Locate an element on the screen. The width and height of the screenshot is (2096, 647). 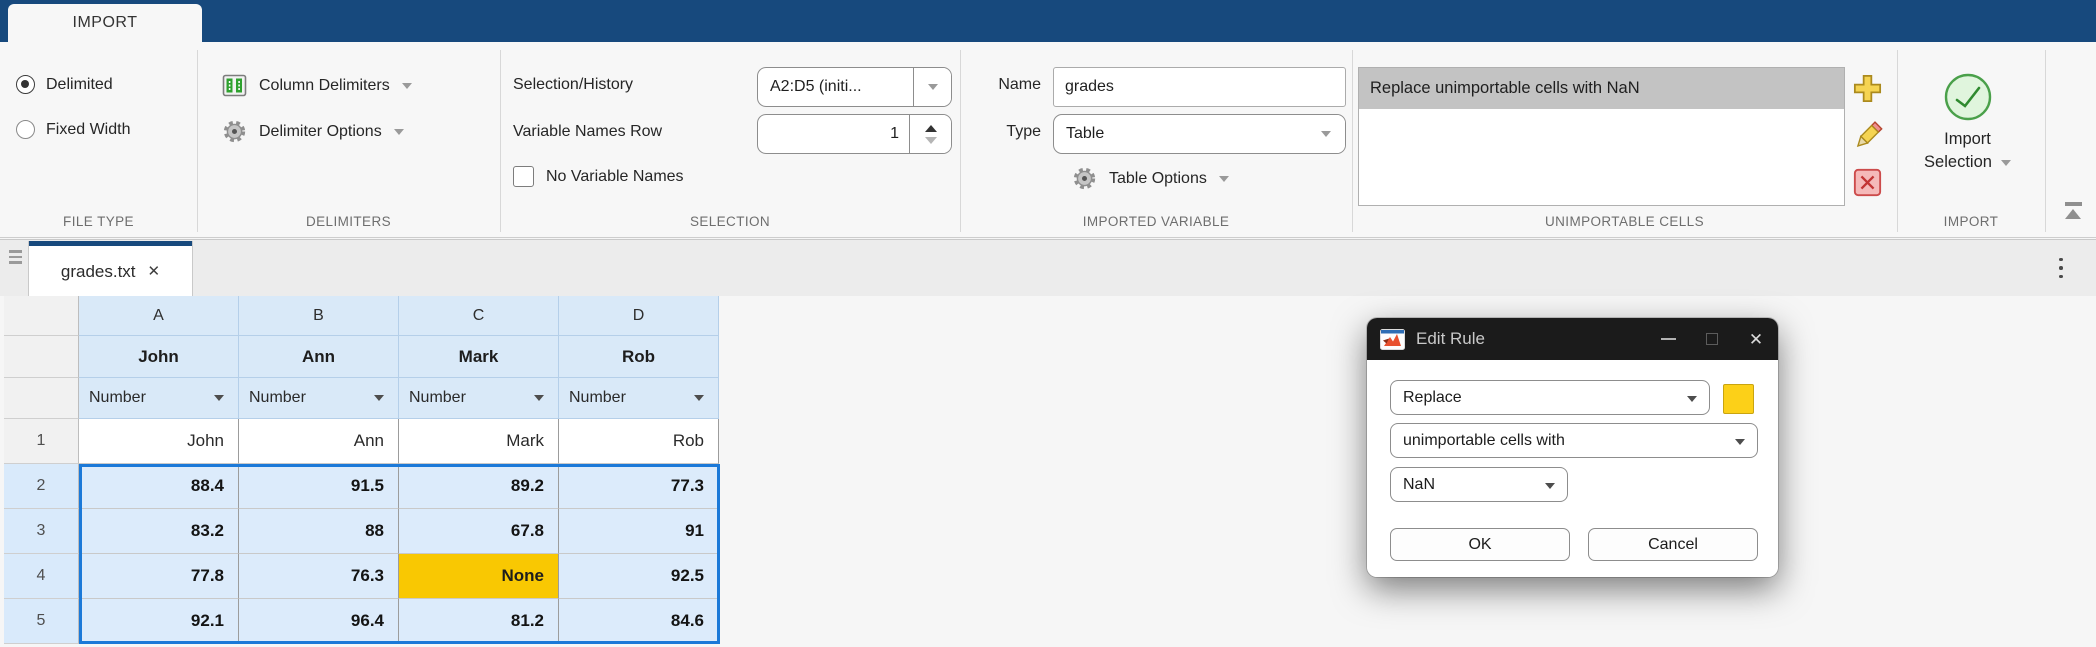
gear-icon is located at coordinates (234, 131).